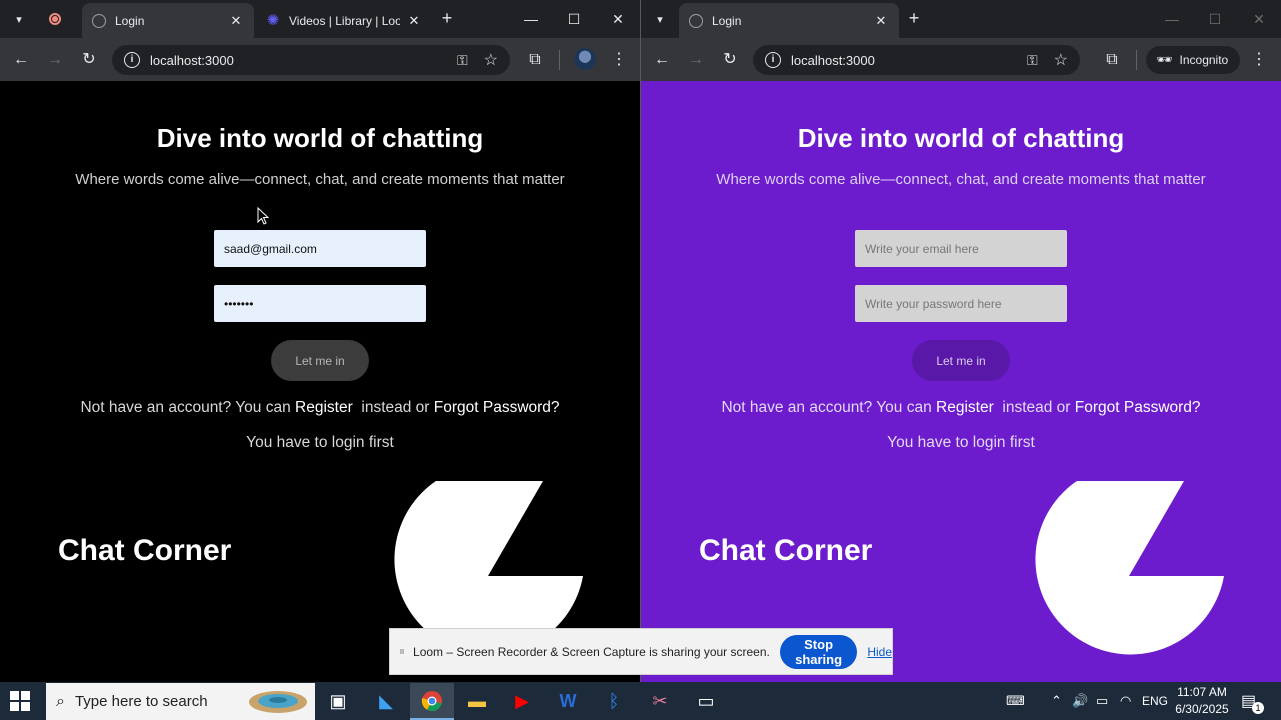 The width and height of the screenshot is (1281, 720). Describe the element at coordinates (60, 701) in the screenshot. I see `search-icon: ⌕` at that location.